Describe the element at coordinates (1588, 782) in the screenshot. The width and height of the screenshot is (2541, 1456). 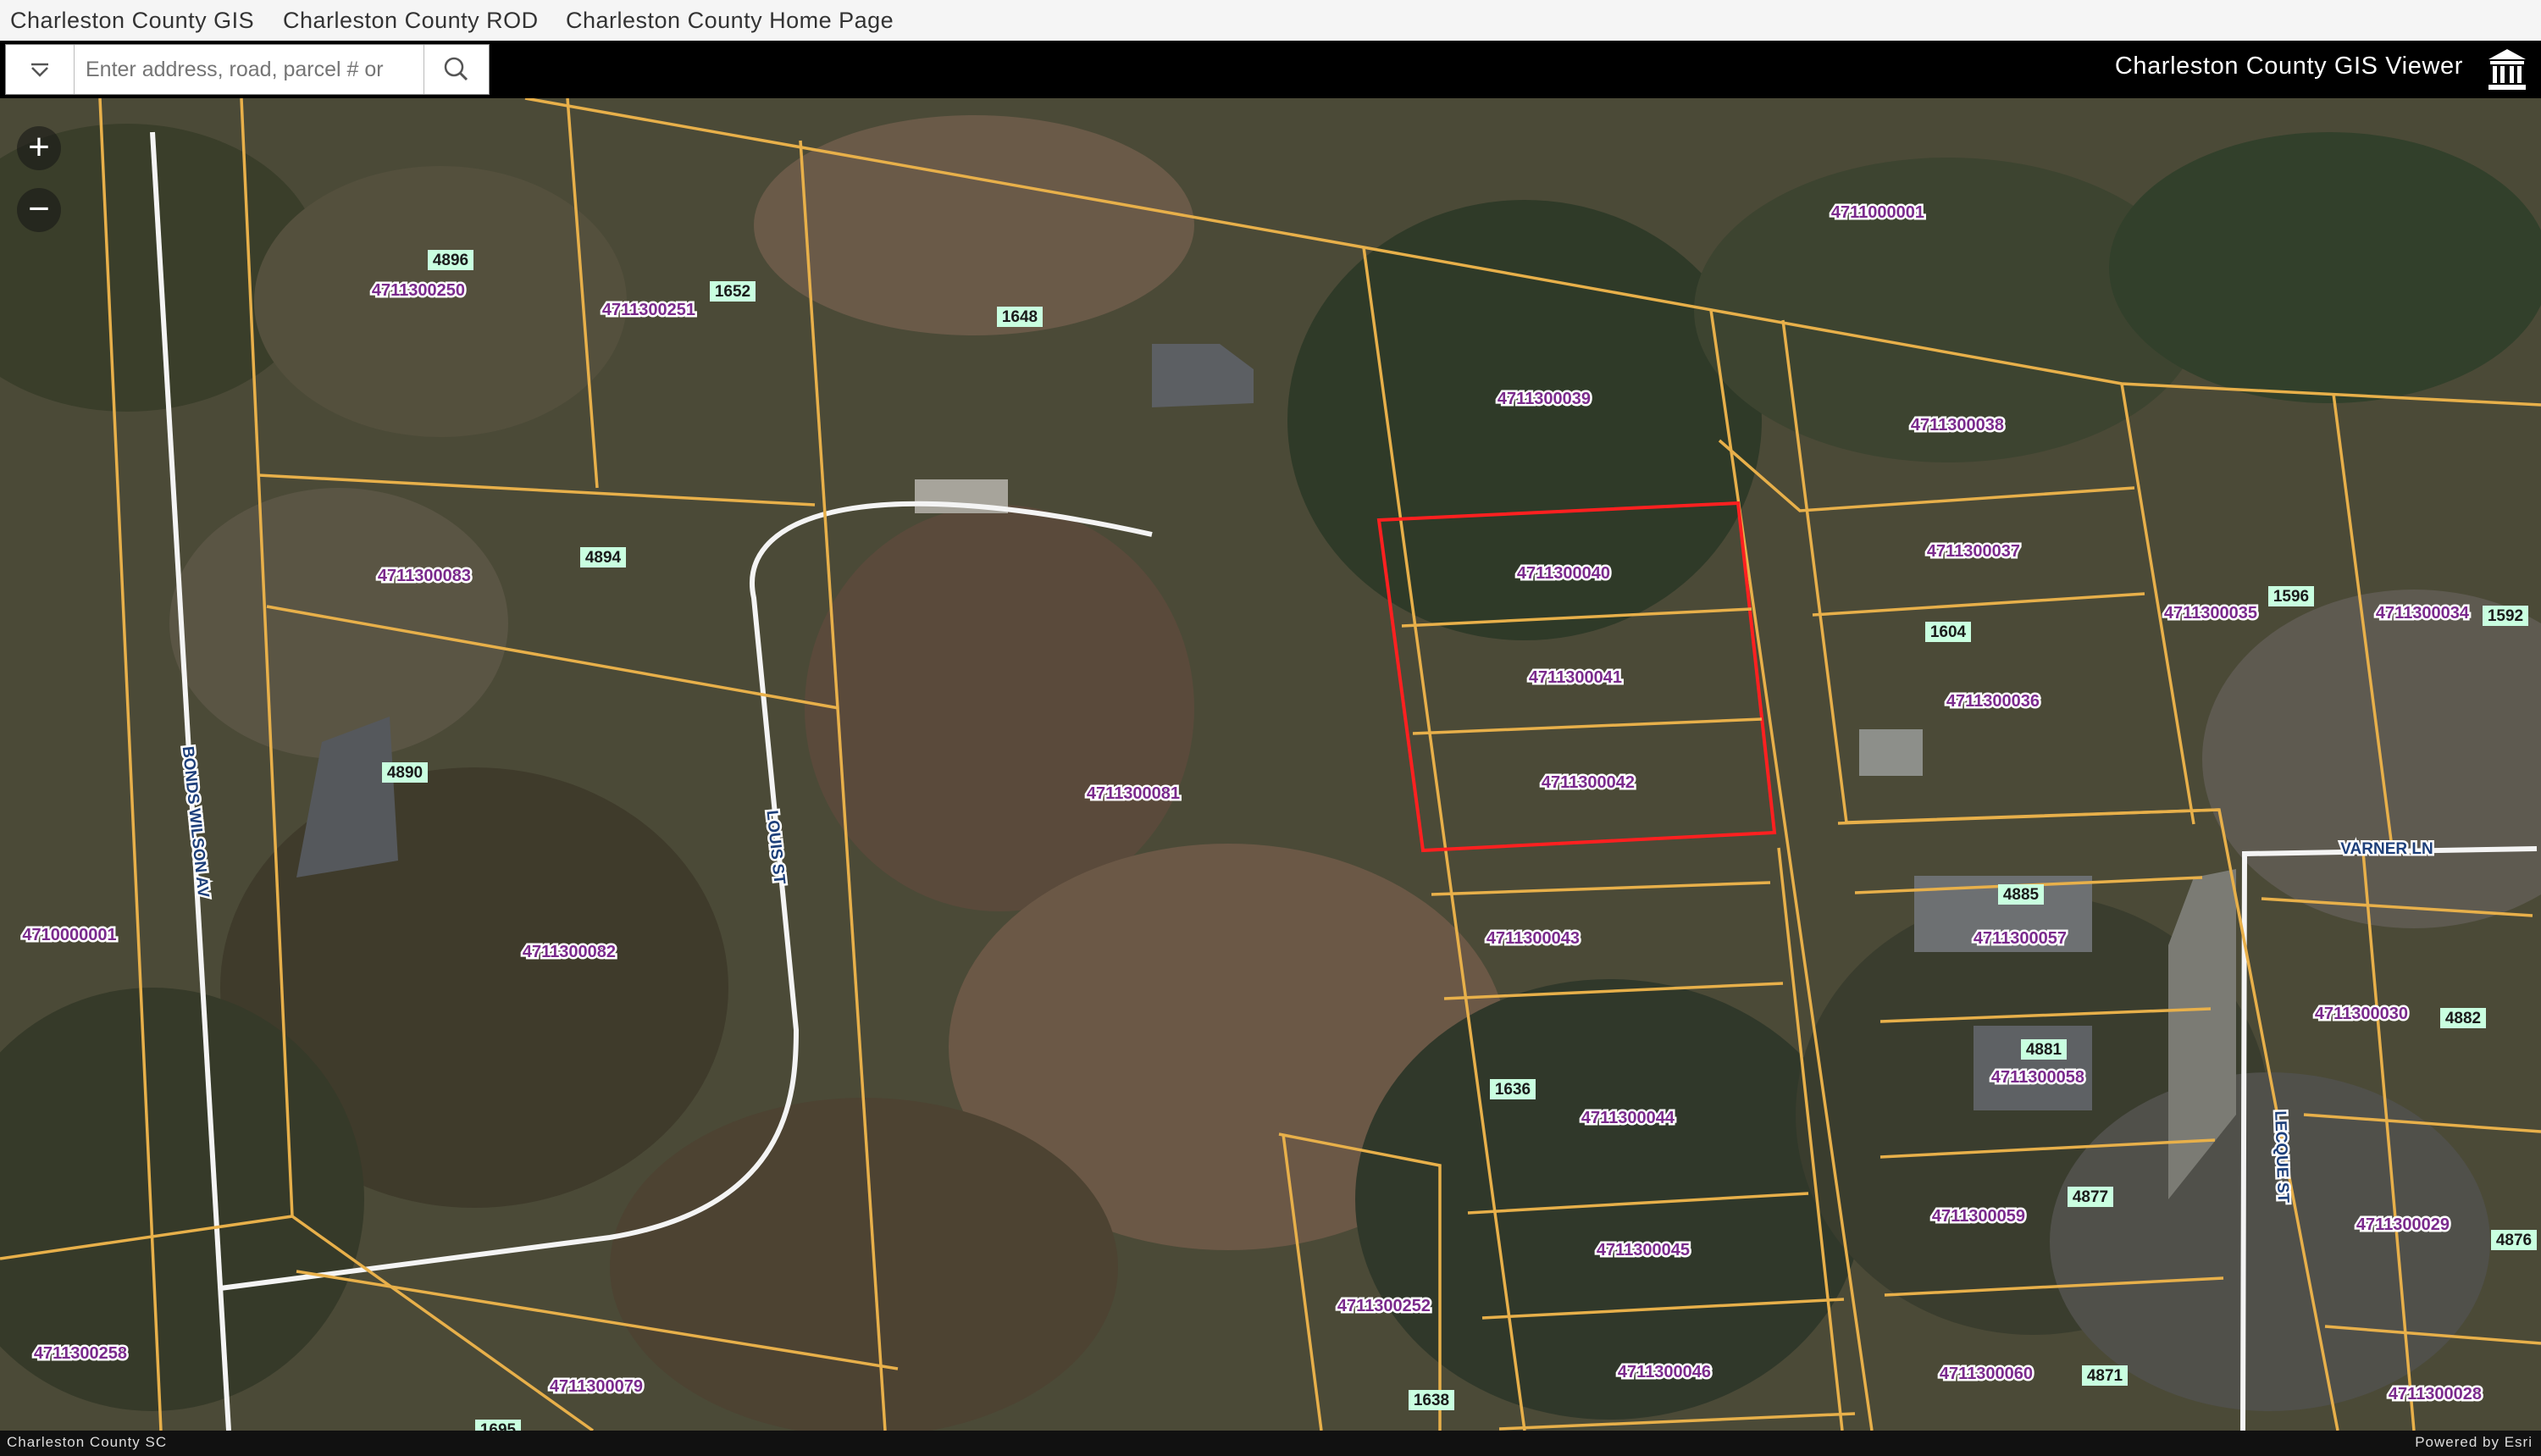
I see `parcel-label: 4711300042` at that location.